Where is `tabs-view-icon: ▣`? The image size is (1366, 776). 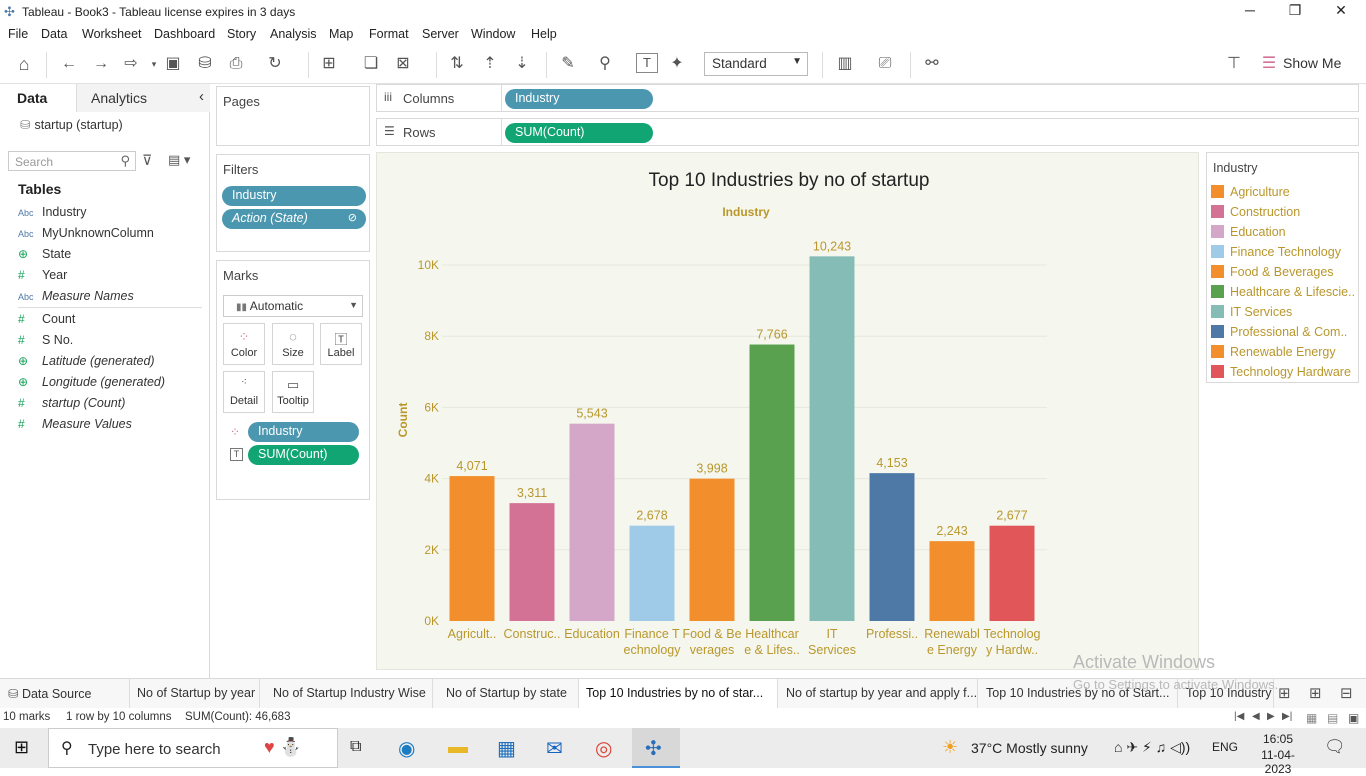 tabs-view-icon: ▣ is located at coordinates (1353, 718).